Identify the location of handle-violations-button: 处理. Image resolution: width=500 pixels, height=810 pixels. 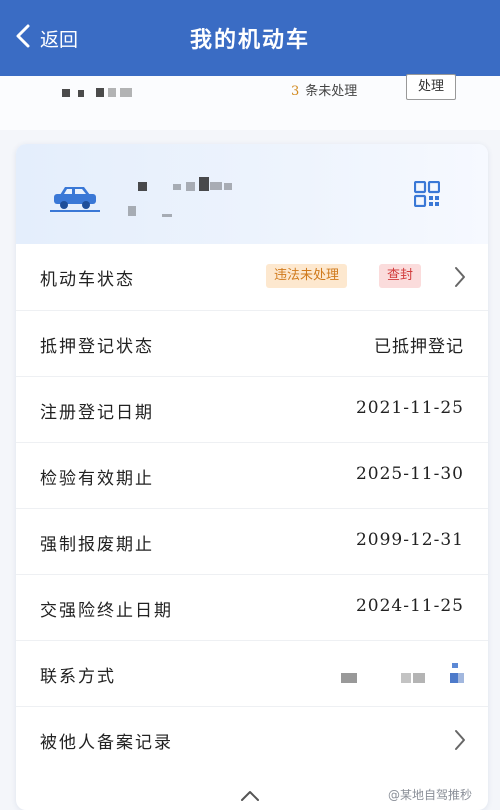
(431, 87).